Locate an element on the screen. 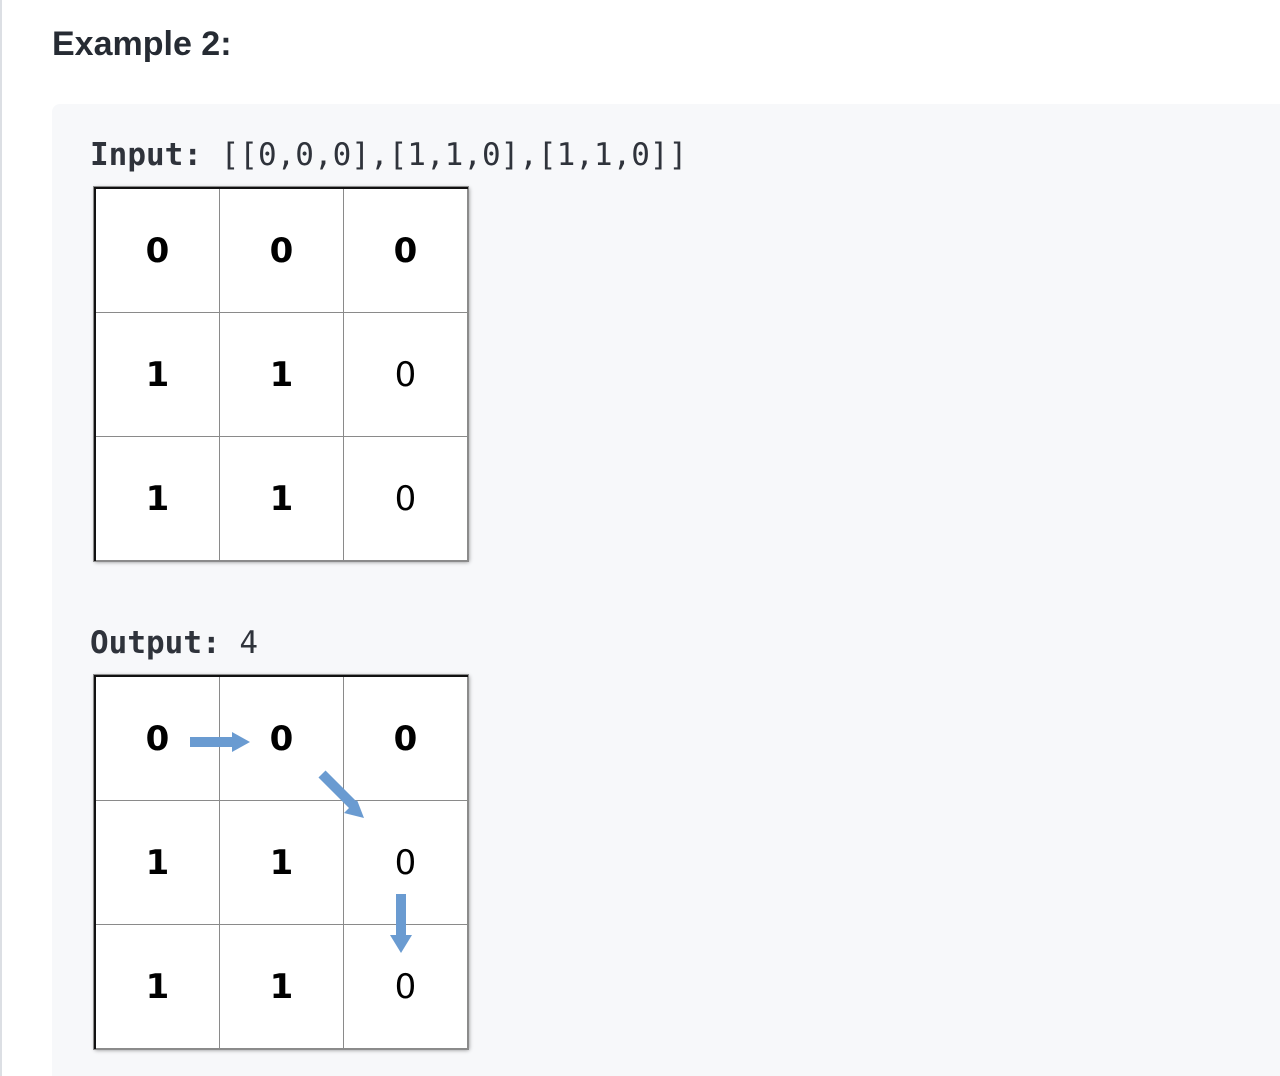 Image resolution: width=1280 pixels, height=1076 pixels. output-cell-0-2: 0 is located at coordinates (406, 739).